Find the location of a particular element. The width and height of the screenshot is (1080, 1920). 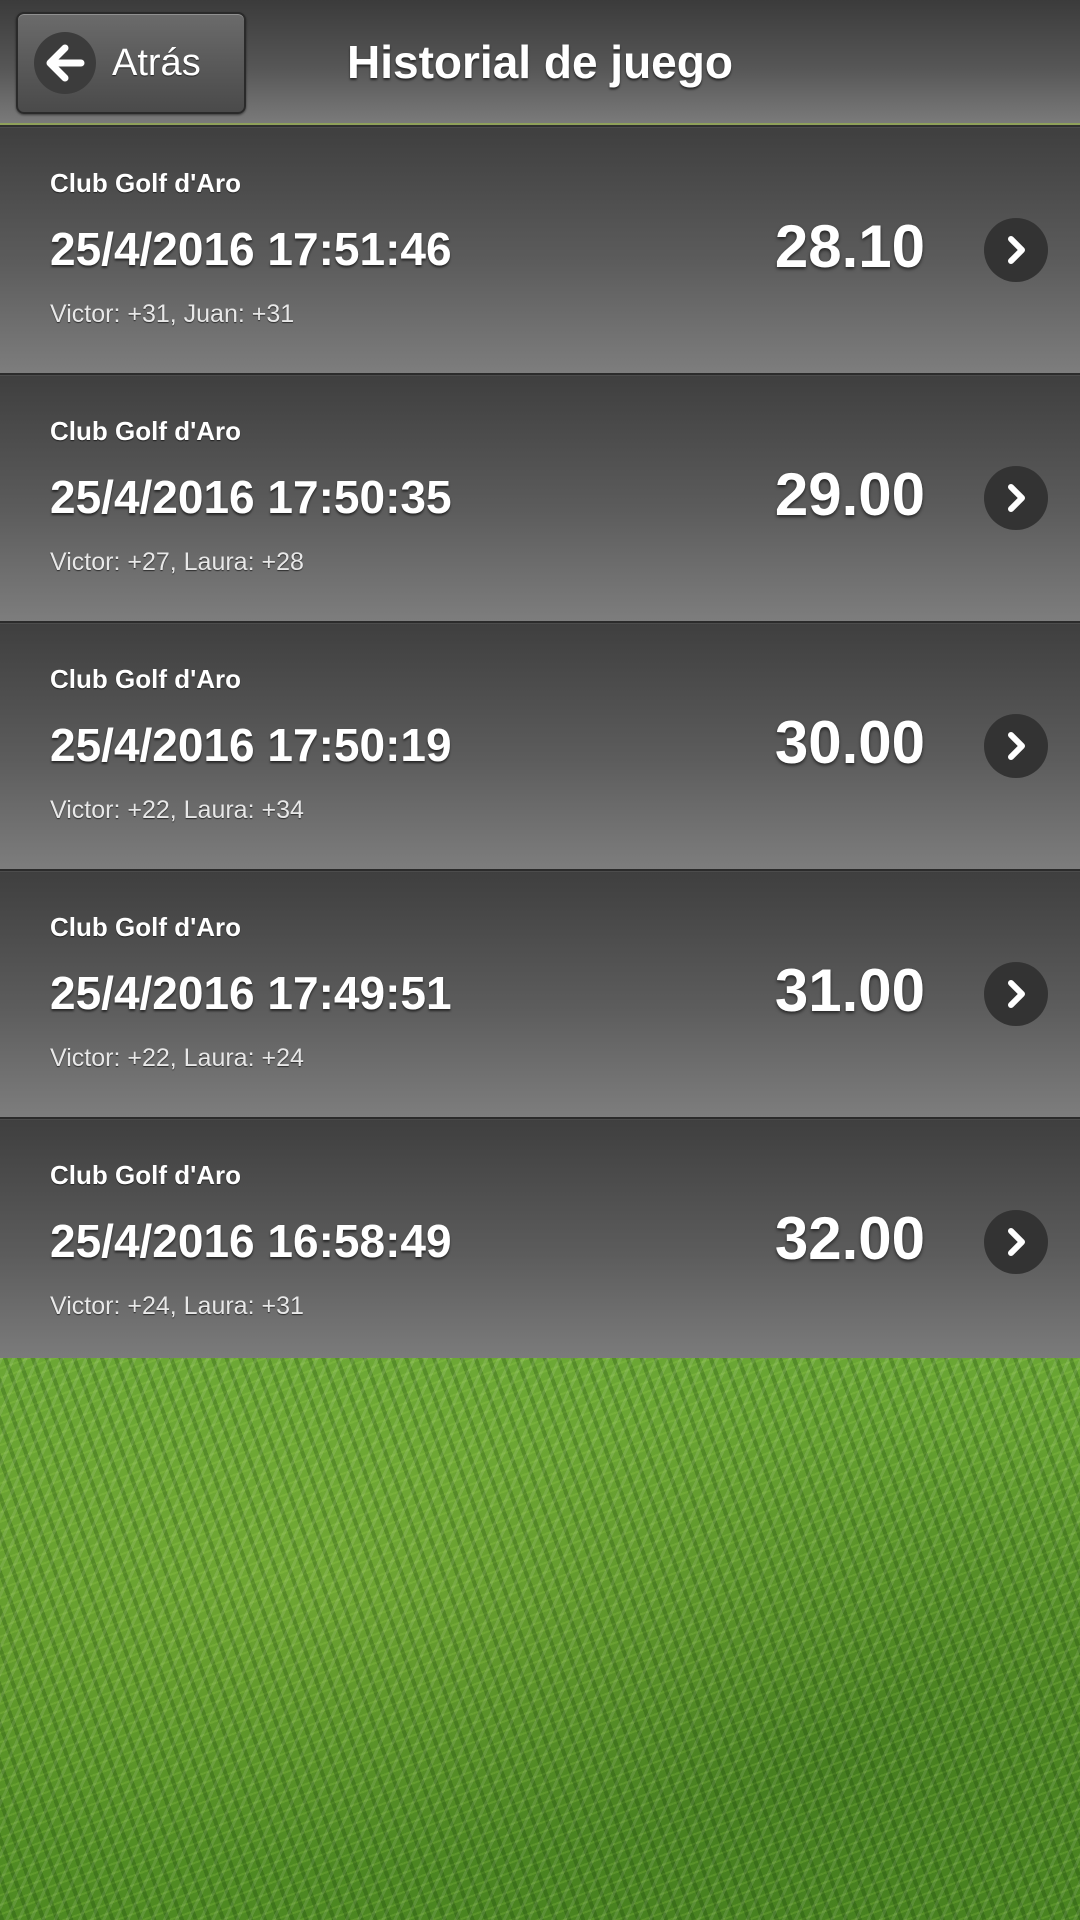

game-score: 30.00 is located at coordinates (849, 742).